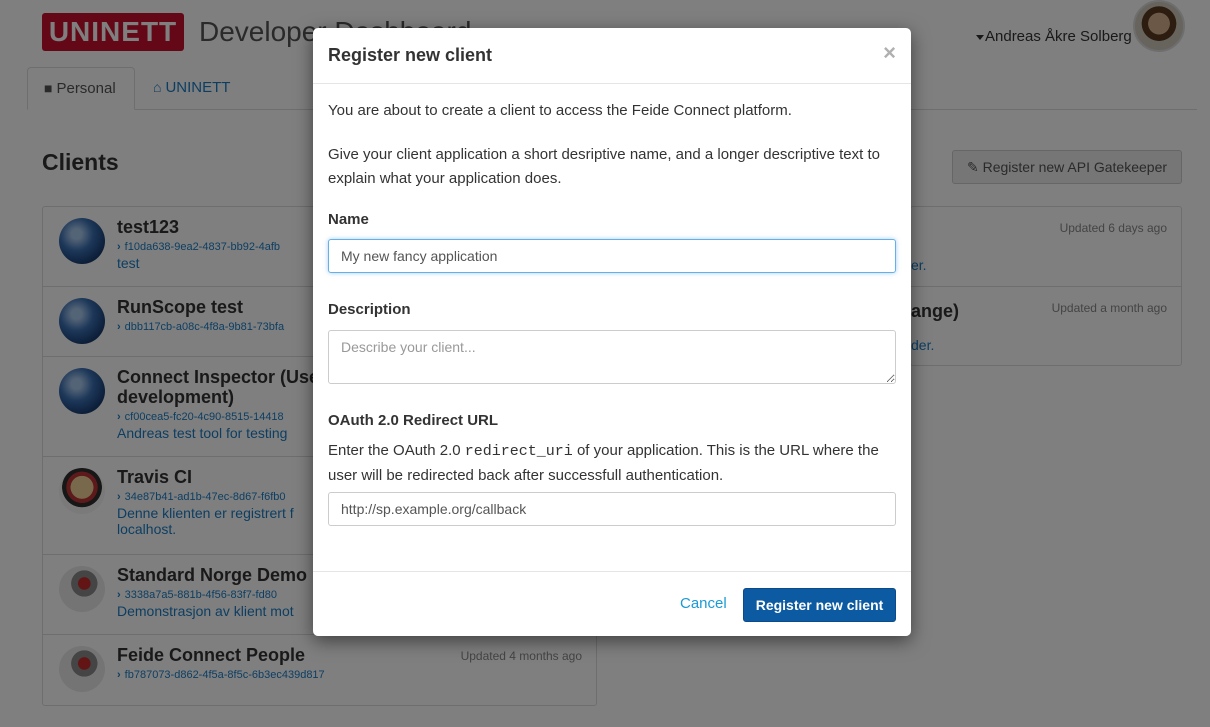  What do you see at coordinates (612, 357) in the screenshot?
I see `description-field` at bounding box center [612, 357].